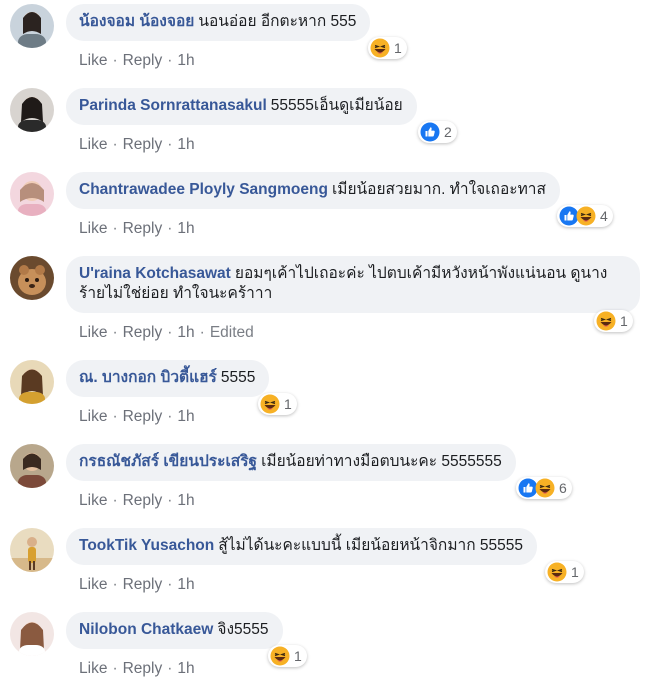 This screenshot has width=650, height=694. What do you see at coordinates (168, 461) in the screenshot?
I see `comment-author: กรธณัชภัสร์ เขียนประเสริฐ` at bounding box center [168, 461].